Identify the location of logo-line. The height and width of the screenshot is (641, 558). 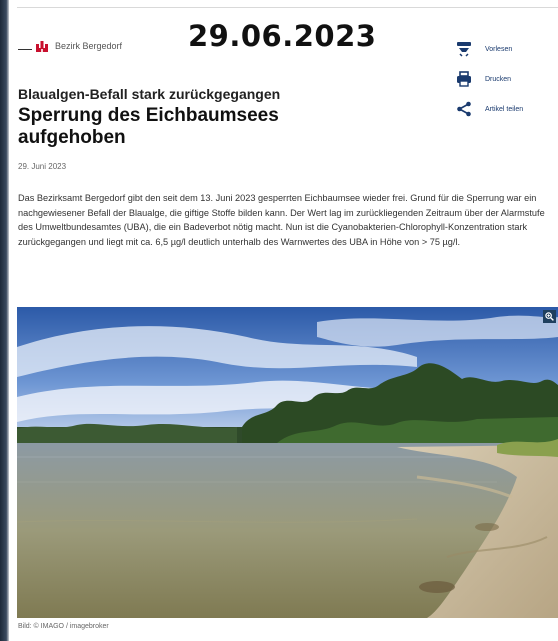
(25, 49).